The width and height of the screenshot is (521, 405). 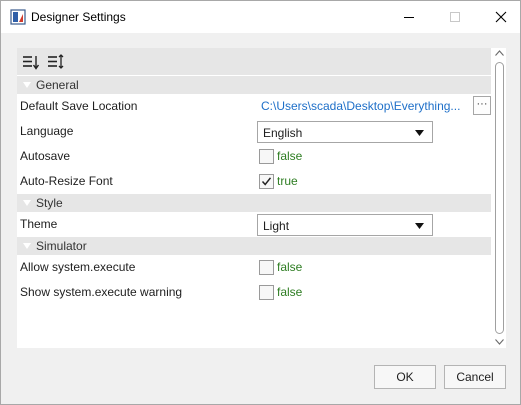 What do you see at coordinates (499, 342) in the screenshot?
I see `scroll-down-arrow-icon` at bounding box center [499, 342].